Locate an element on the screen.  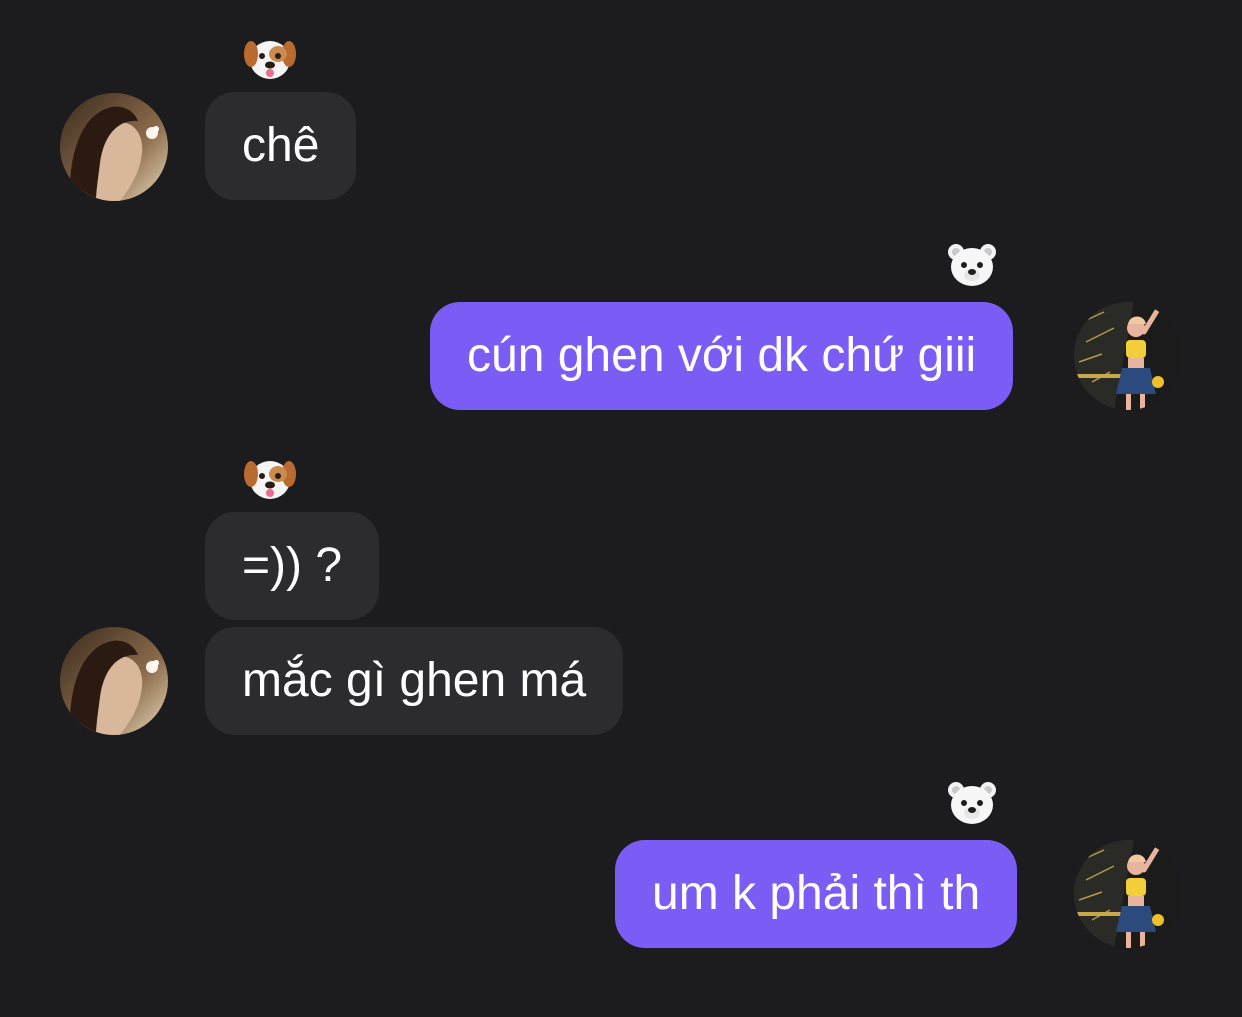
message-text: =)) ? is located at coordinates (292, 565).